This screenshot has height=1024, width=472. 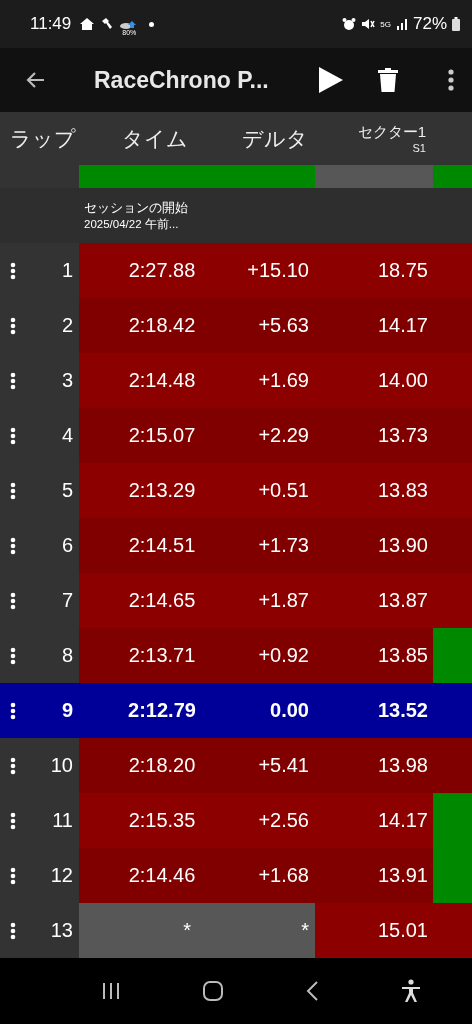 What do you see at coordinates (410, 991) in the screenshot?
I see `accessibility-icon` at bounding box center [410, 991].